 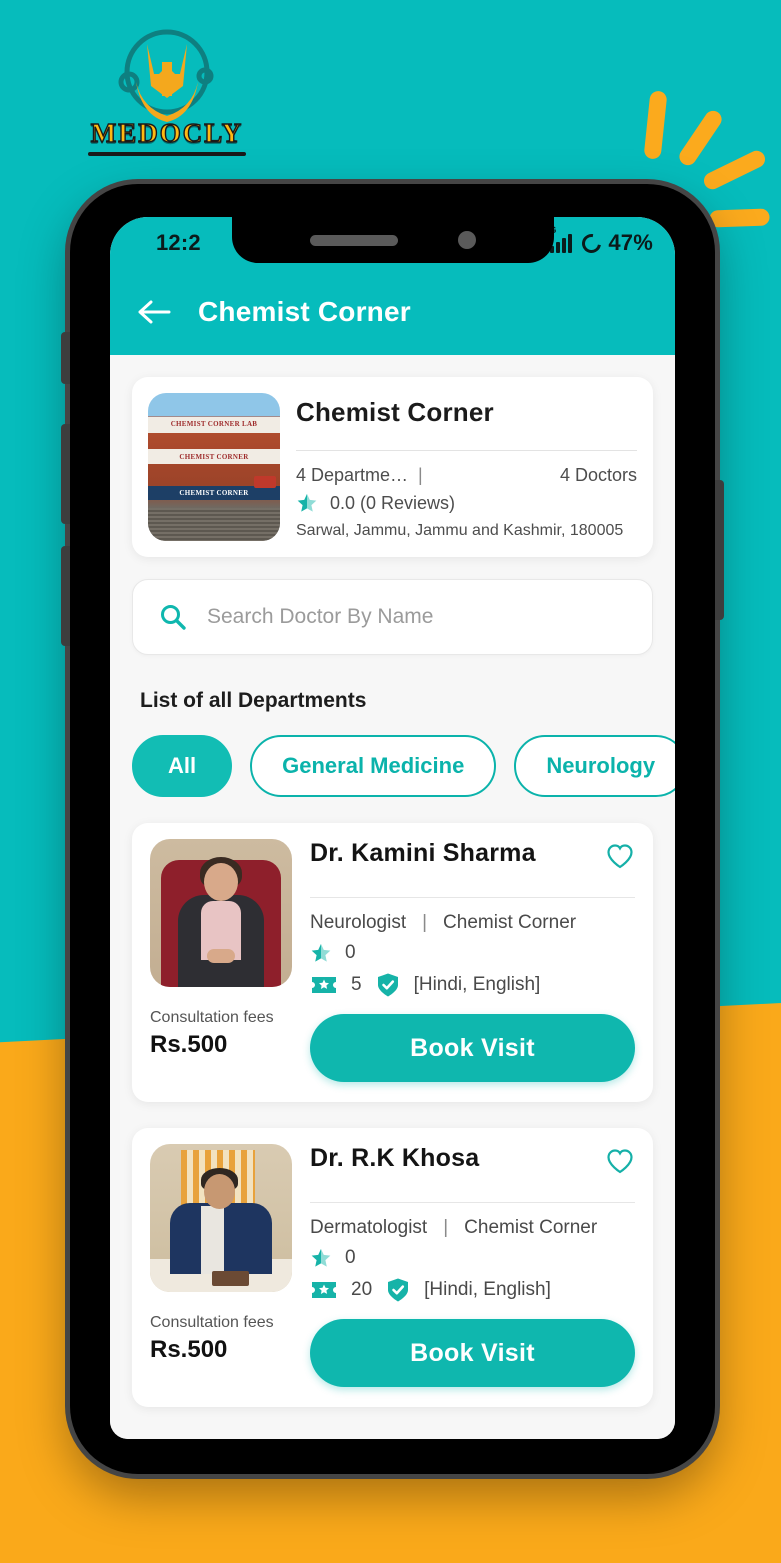 What do you see at coordinates (466, 450) in the screenshot?
I see `clinic-divider` at bounding box center [466, 450].